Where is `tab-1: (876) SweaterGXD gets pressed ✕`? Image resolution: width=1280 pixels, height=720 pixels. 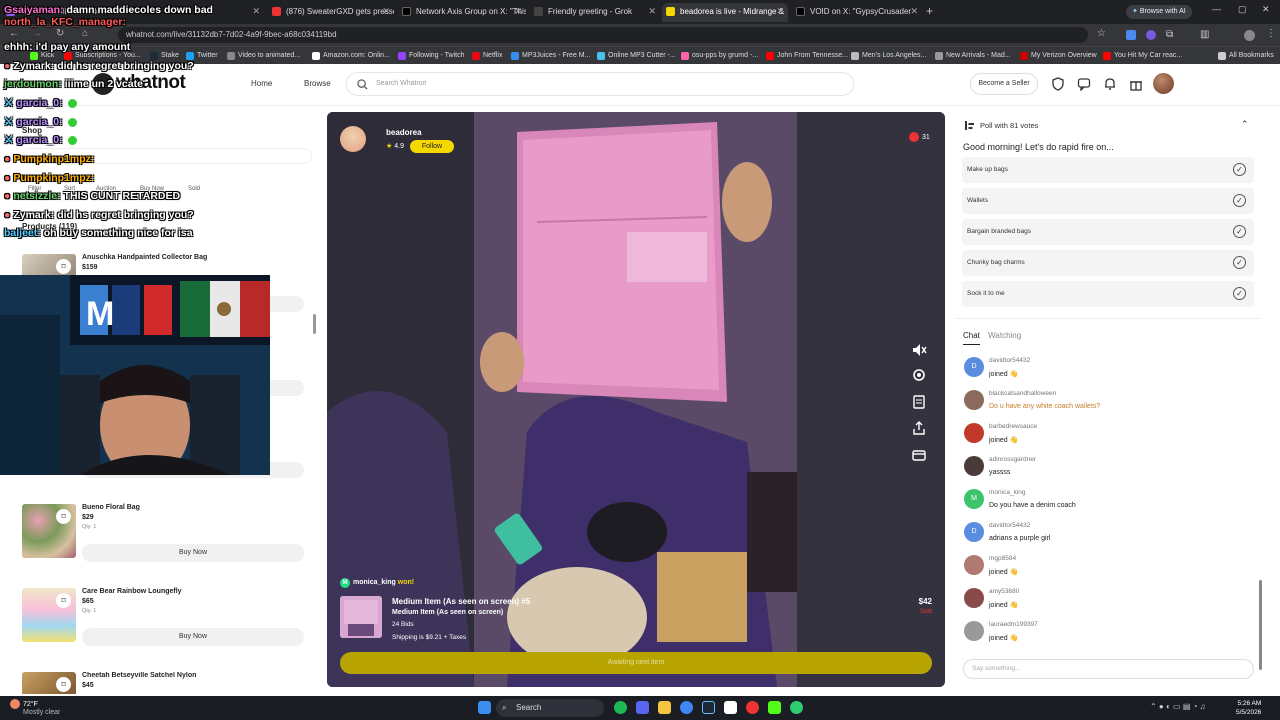 tab-1: (876) SweaterGXD gets pressed ✕ is located at coordinates (331, 12).